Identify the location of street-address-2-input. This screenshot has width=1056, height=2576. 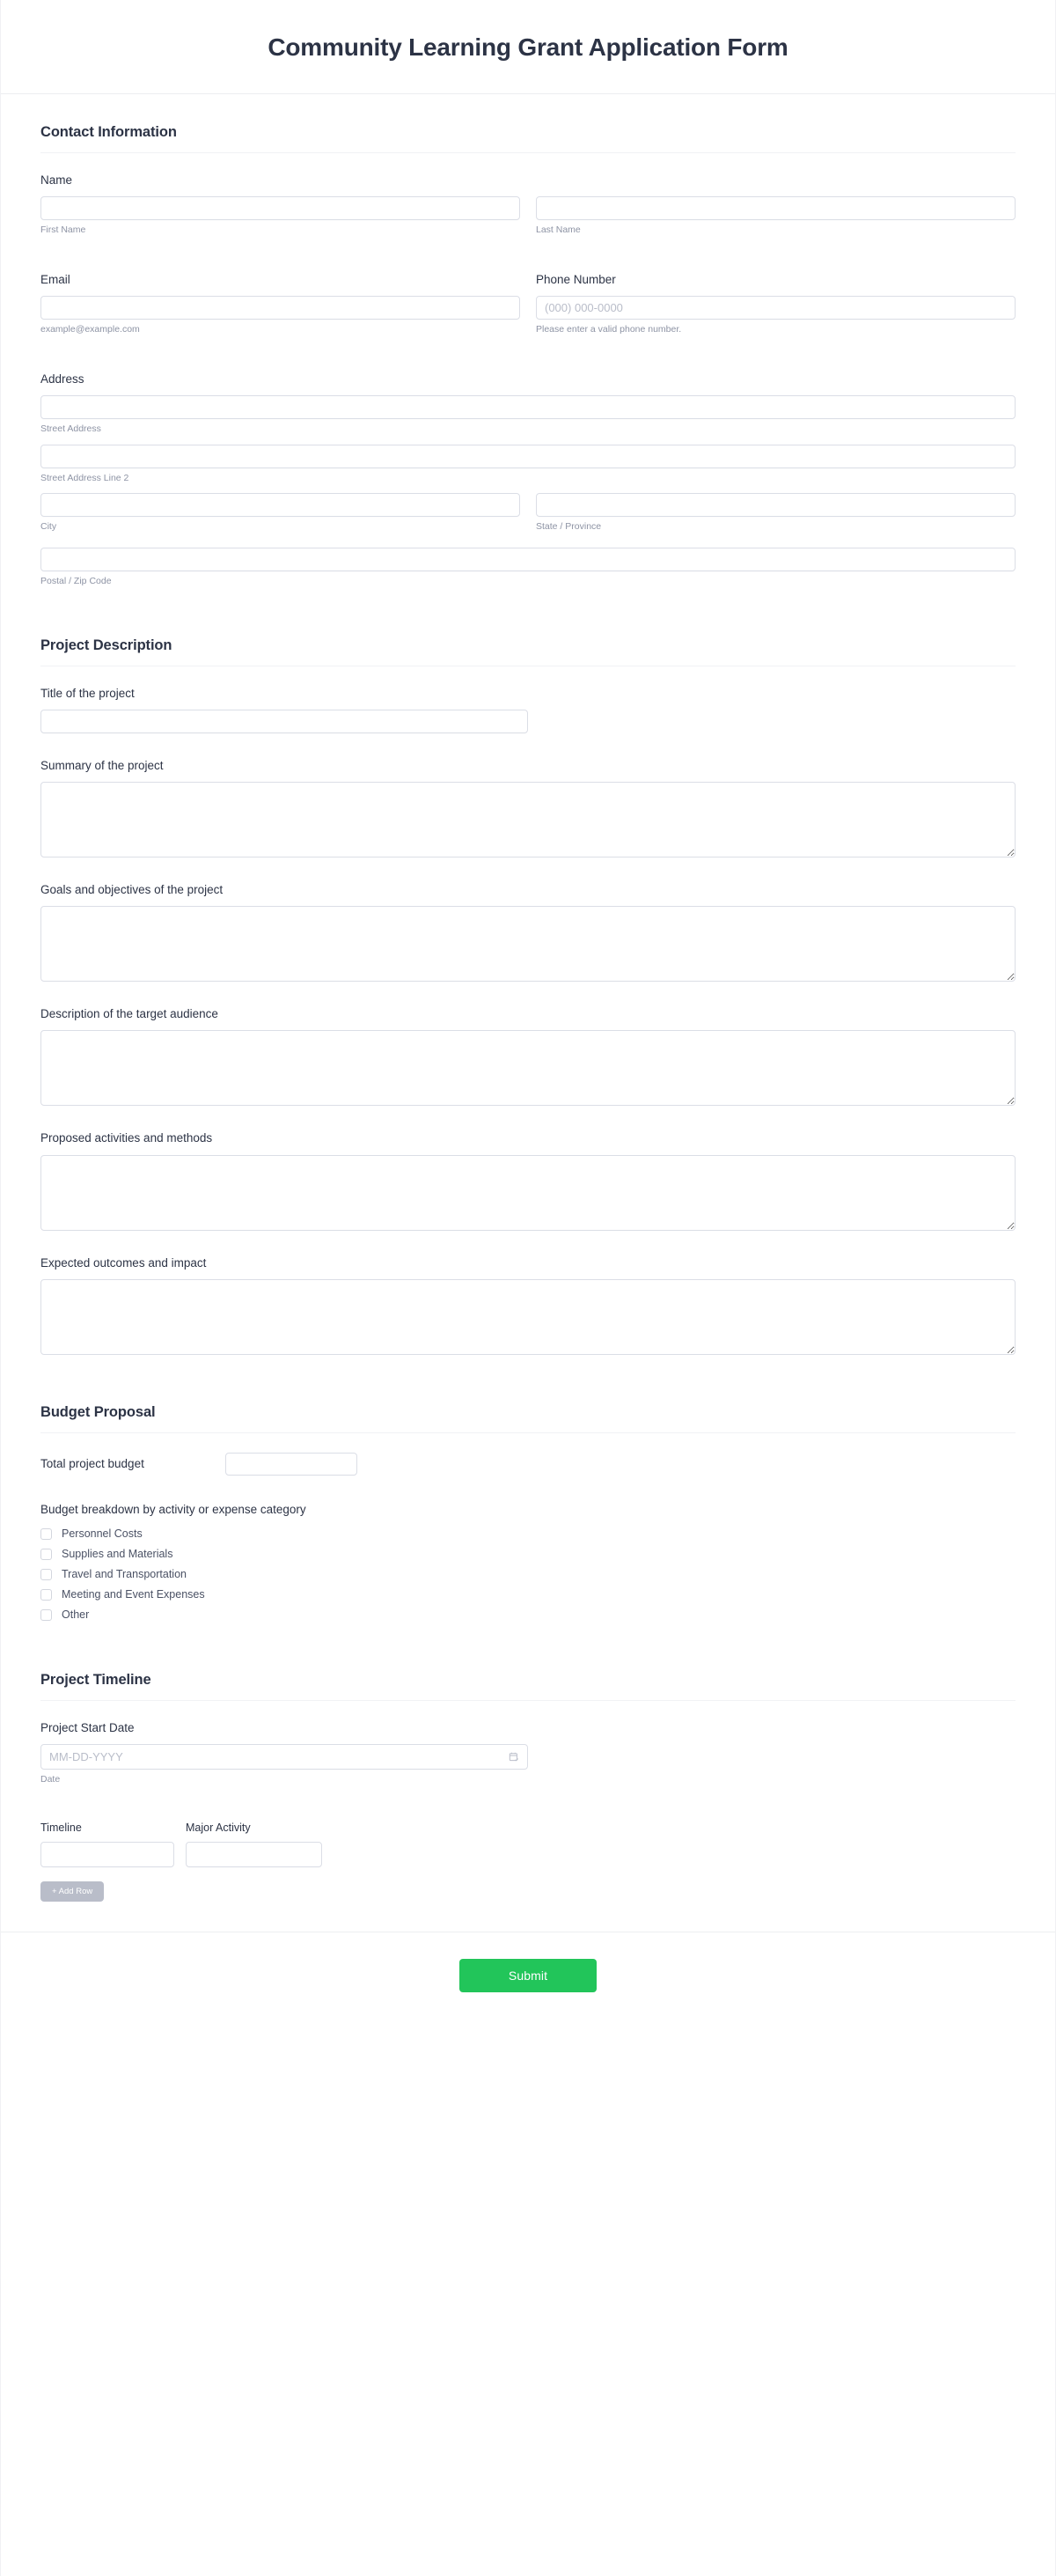
(528, 456).